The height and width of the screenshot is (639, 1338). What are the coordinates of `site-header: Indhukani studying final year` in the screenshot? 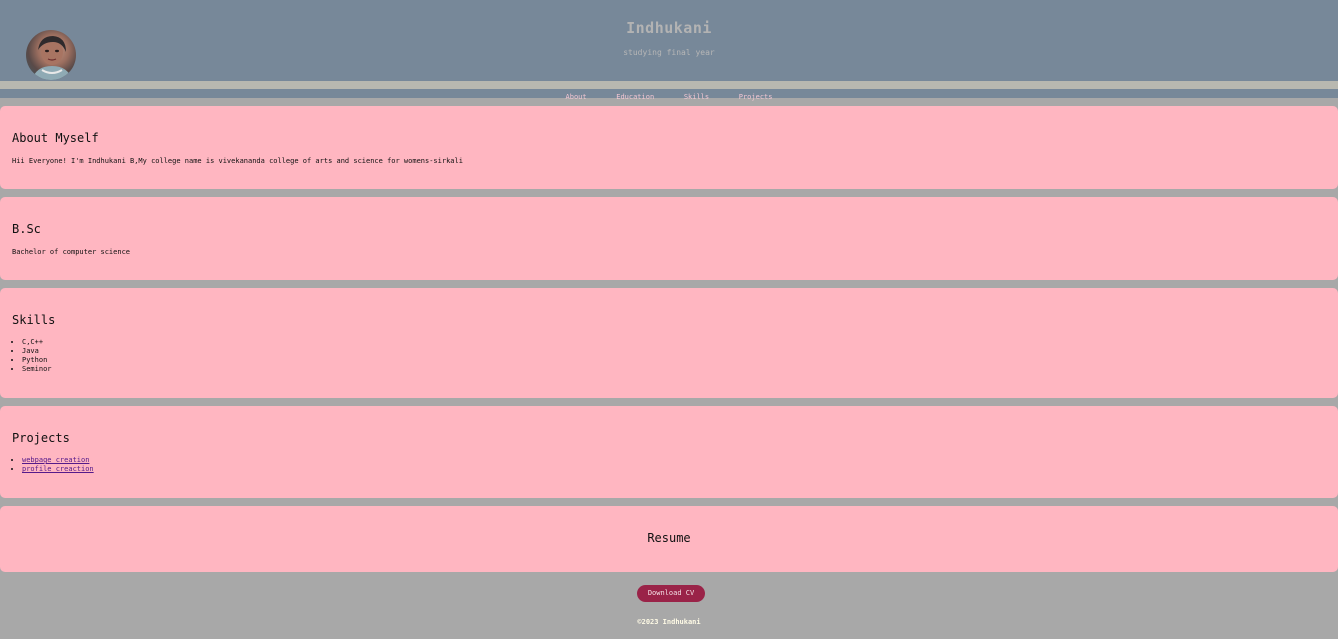 It's located at (669, 40).